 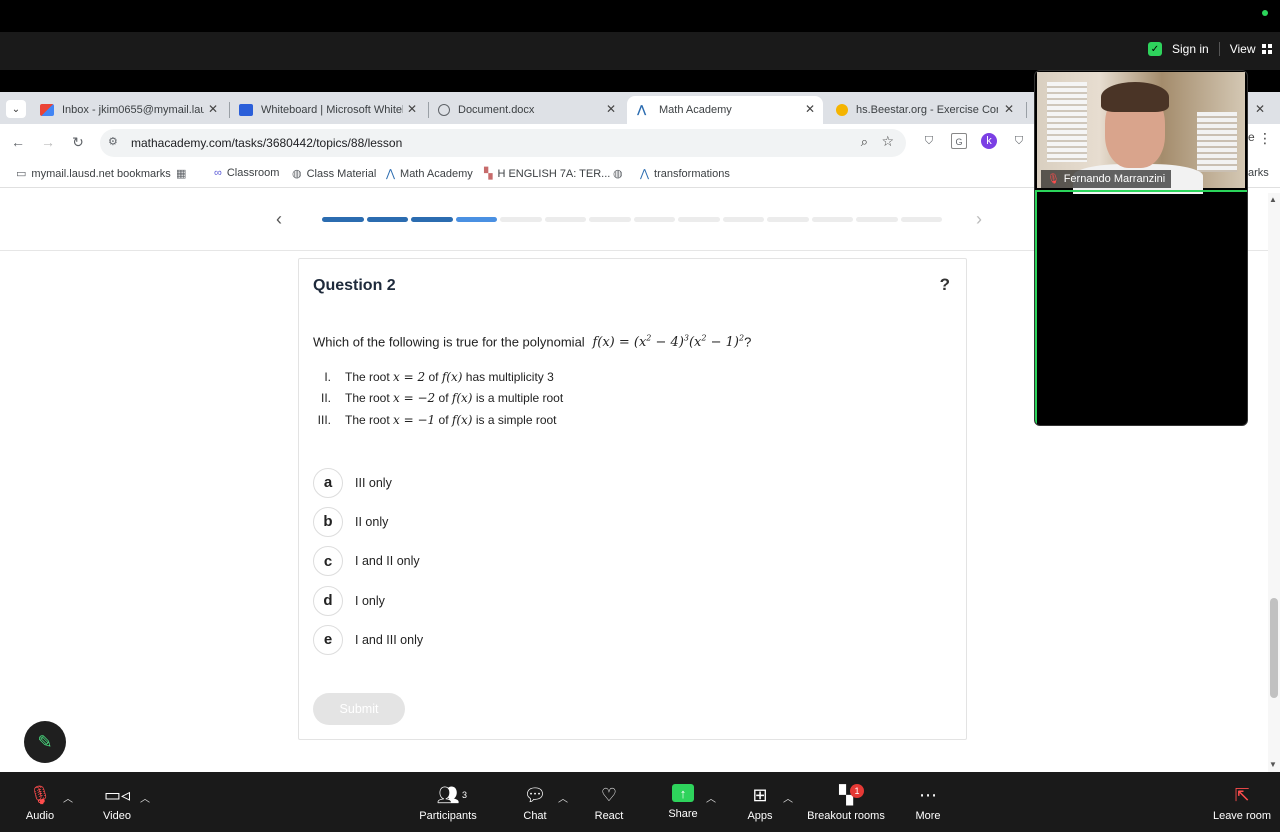 I want to click on video-label: Video, so click(x=117, y=816).